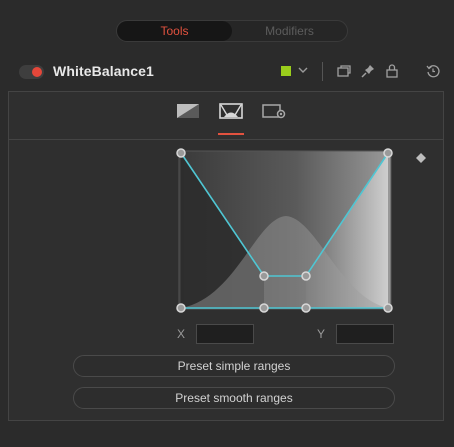 Image resolution: width=454 pixels, height=447 pixels. I want to click on color-dropdown-chevron-icon, so click(303, 71).